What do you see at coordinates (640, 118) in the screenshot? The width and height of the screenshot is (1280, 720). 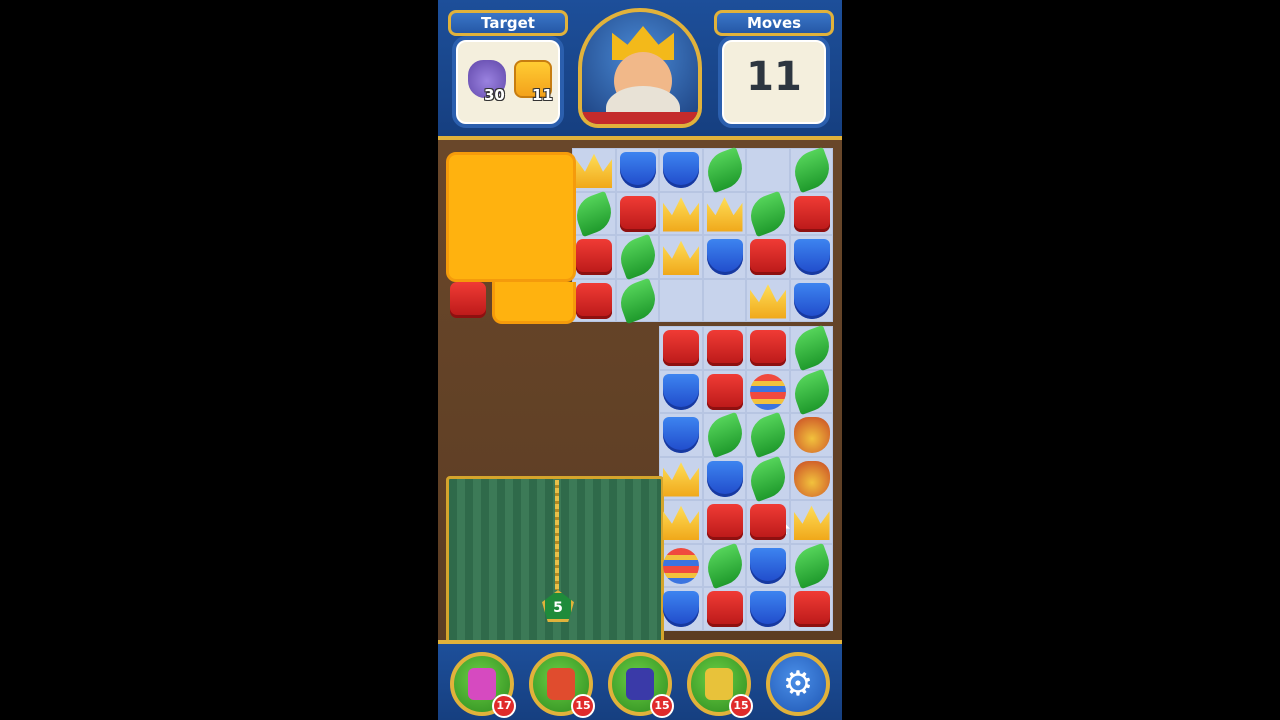 I see `avatar-robe` at bounding box center [640, 118].